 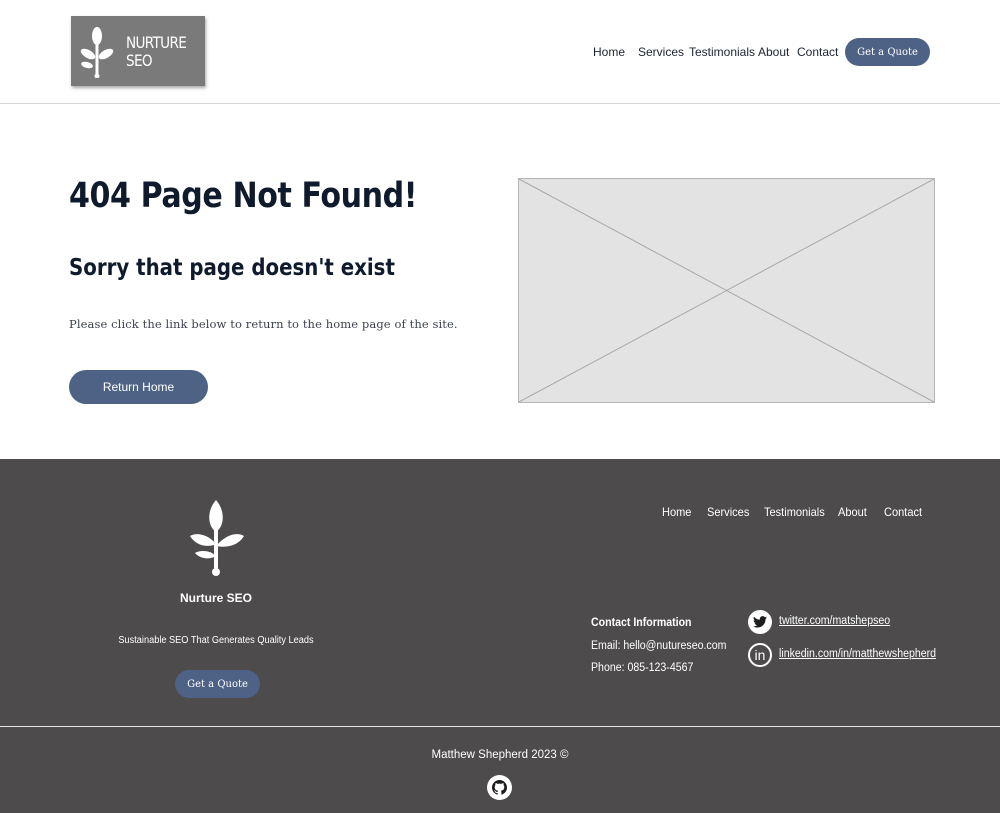 What do you see at coordinates (834, 621) in the screenshot?
I see `twitter-link: twitter.com/matshepseo` at bounding box center [834, 621].